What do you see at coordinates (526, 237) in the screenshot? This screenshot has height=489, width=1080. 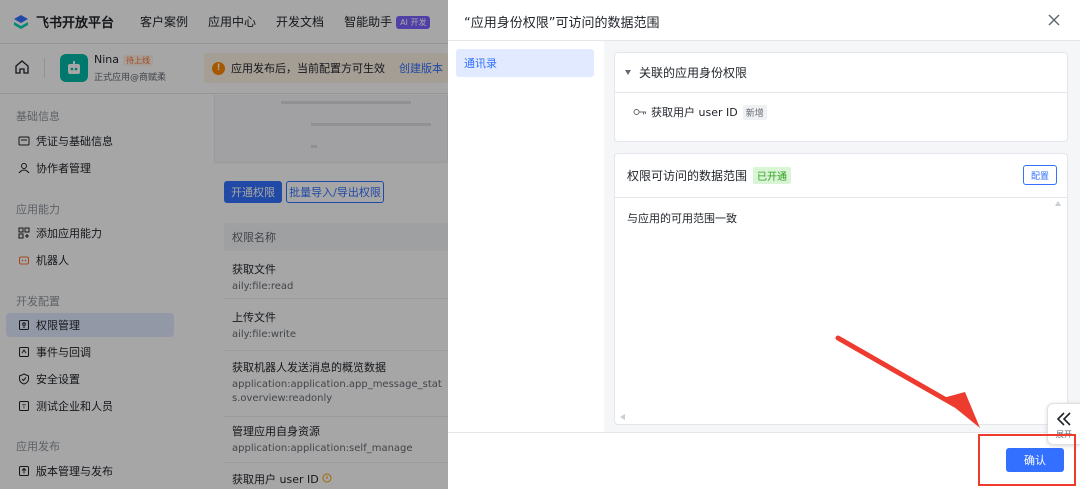 I see `drawer-nav: 通讯录` at bounding box center [526, 237].